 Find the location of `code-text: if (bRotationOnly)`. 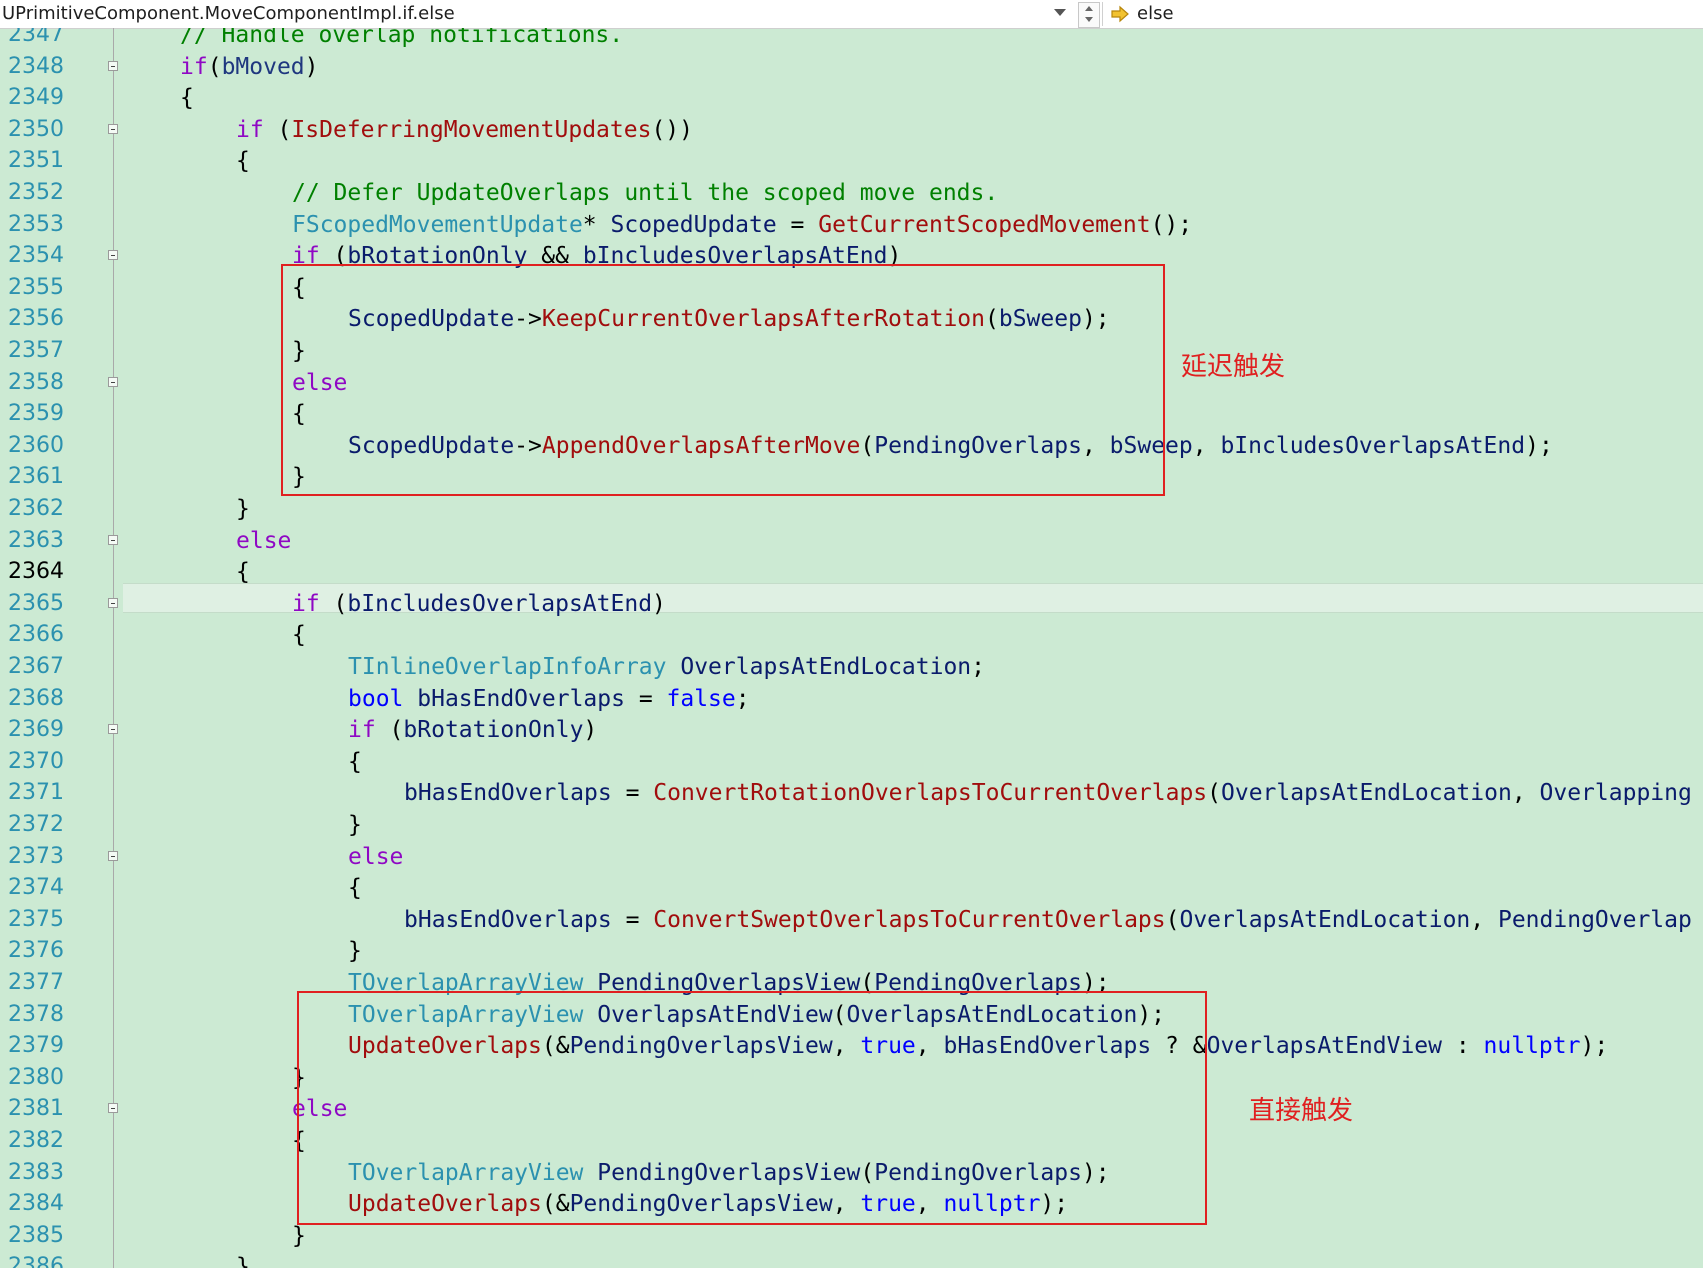

code-text: if (bRotationOnly) is located at coordinates (472, 730).